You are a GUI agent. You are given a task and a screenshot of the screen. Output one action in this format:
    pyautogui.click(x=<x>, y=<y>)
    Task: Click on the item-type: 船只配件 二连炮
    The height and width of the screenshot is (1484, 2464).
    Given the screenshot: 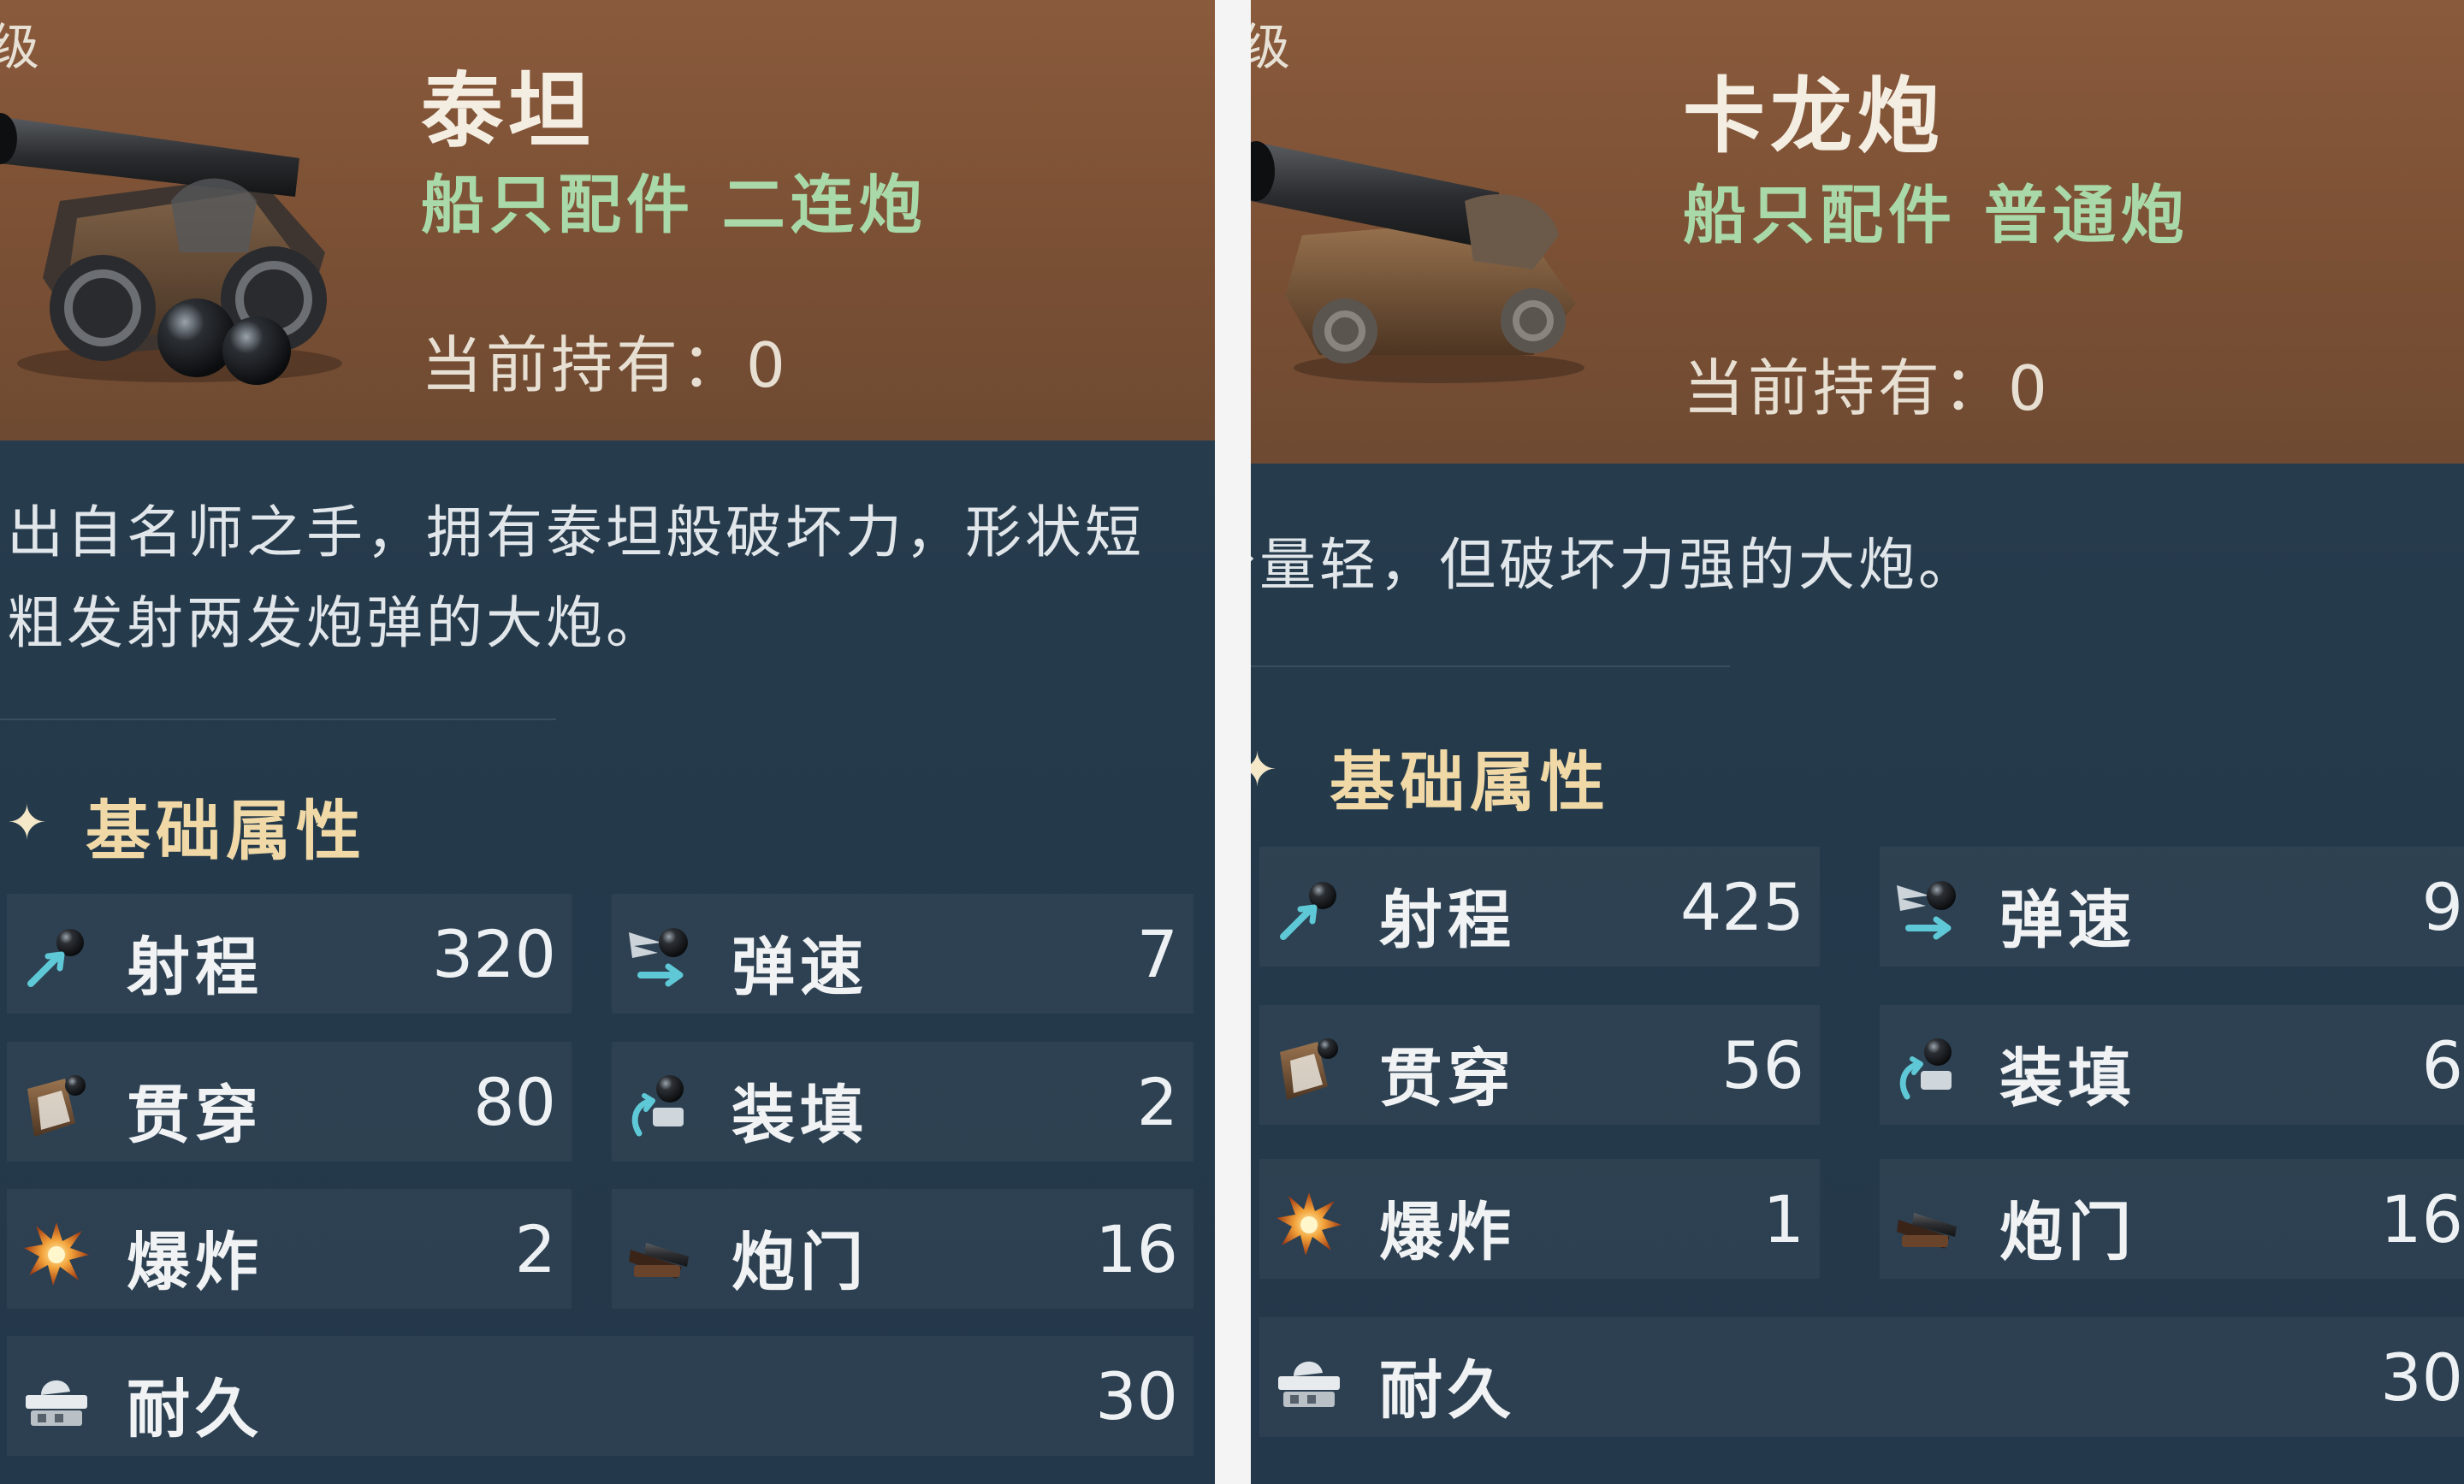 What is the action you would take?
    pyautogui.click(x=674, y=205)
    